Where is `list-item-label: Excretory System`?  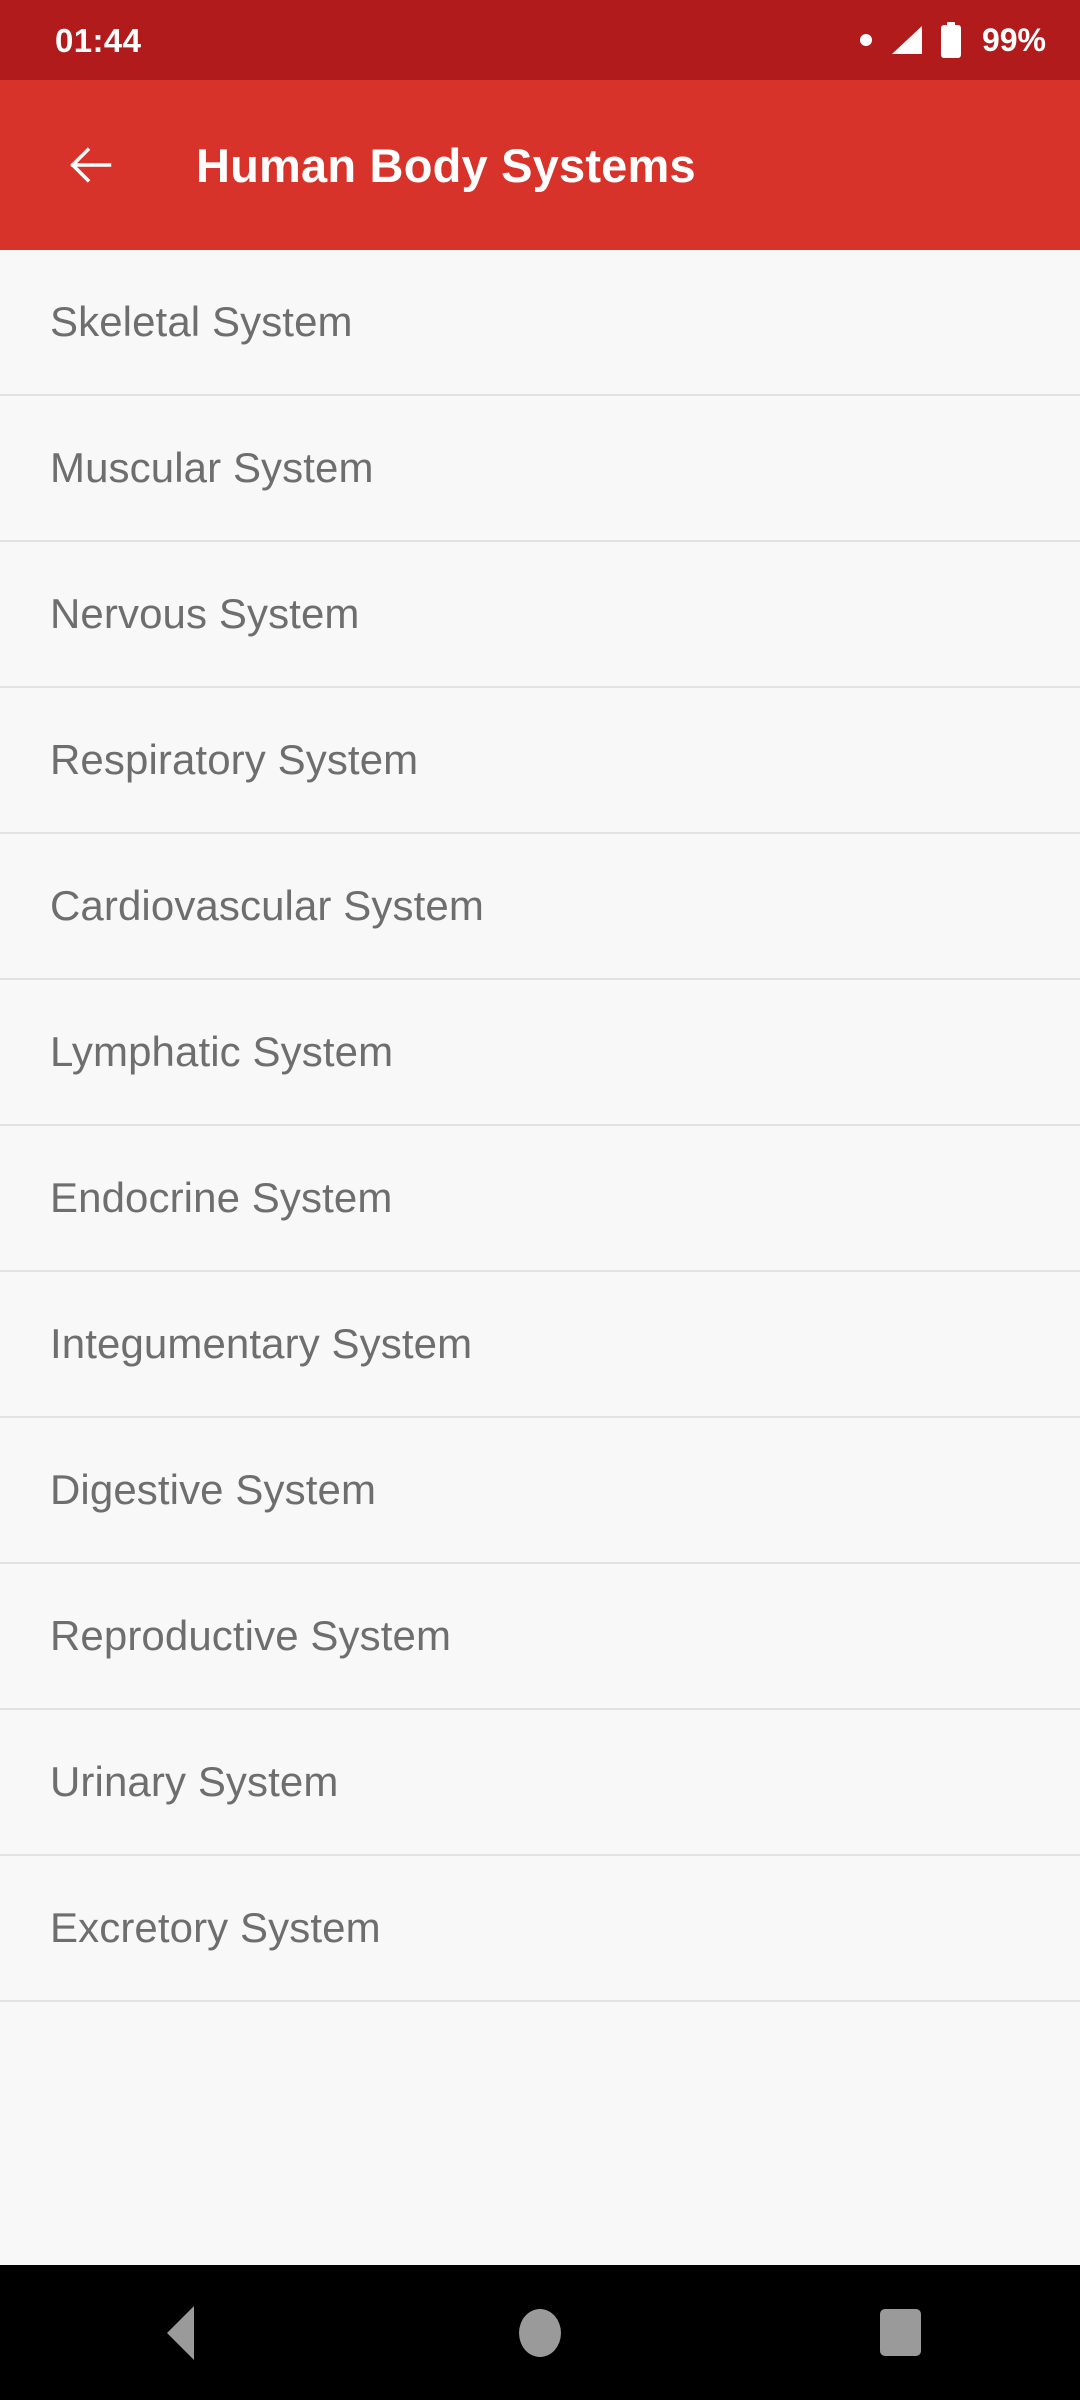
list-item-label: Excretory System is located at coordinates (215, 1927).